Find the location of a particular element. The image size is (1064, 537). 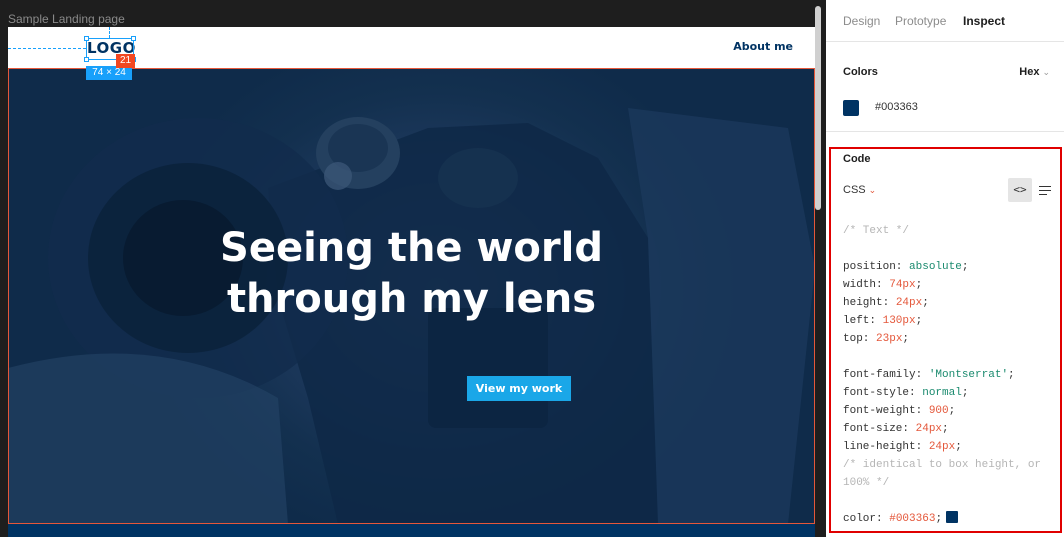

code-value: normal is located at coordinates (942, 393).